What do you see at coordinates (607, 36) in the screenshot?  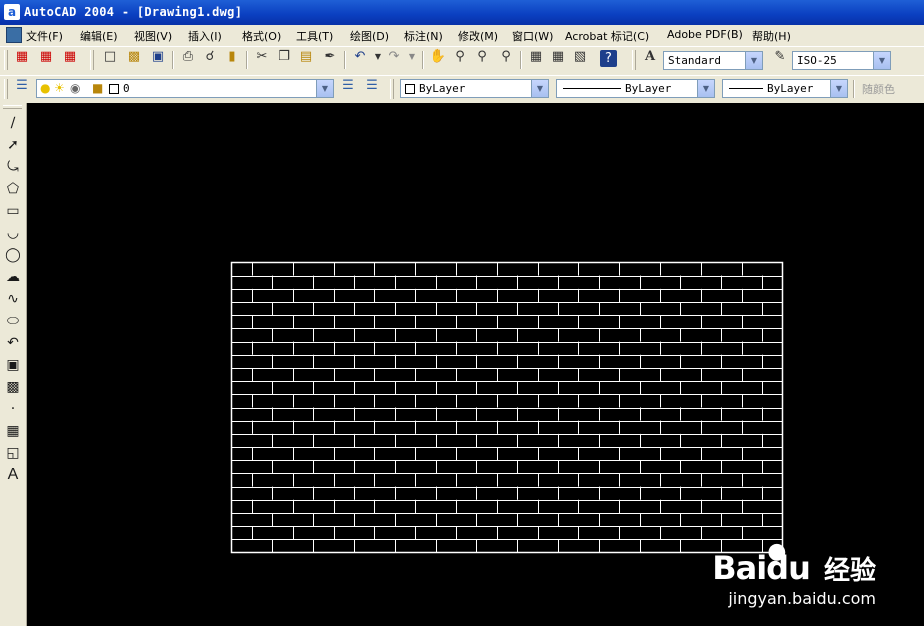 I see `menu-acrobat-markup: Acrobat 标记(C)` at bounding box center [607, 36].